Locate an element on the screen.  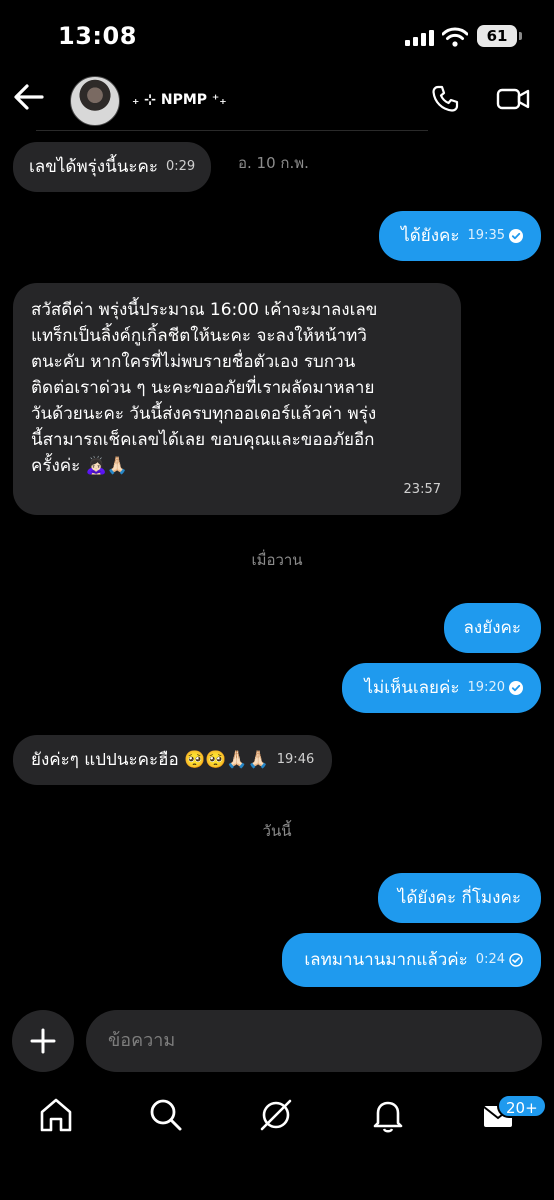
battery-indicator: 61 is located at coordinates (499, 36).